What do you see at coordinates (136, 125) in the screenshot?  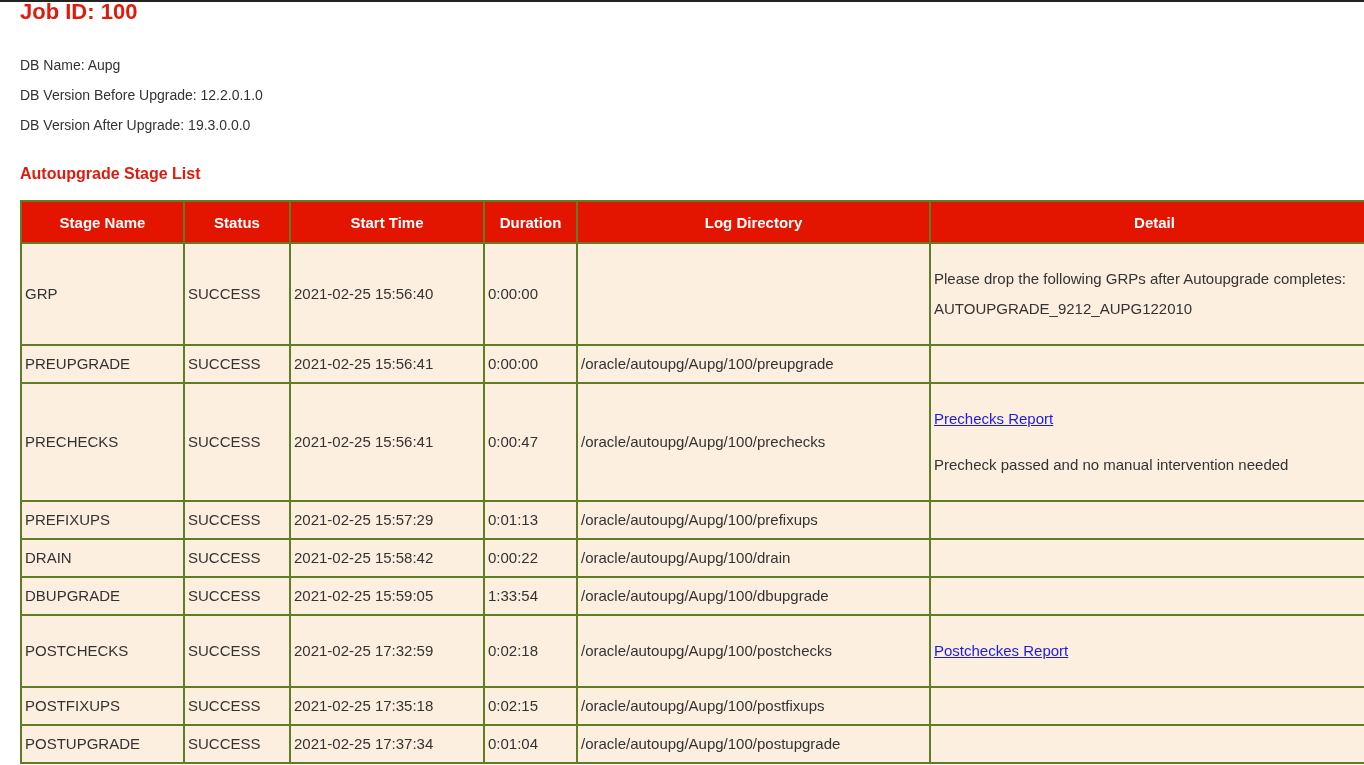 I see `info-text: DB Version After Upgrade: 19.3.0.0.0` at bounding box center [136, 125].